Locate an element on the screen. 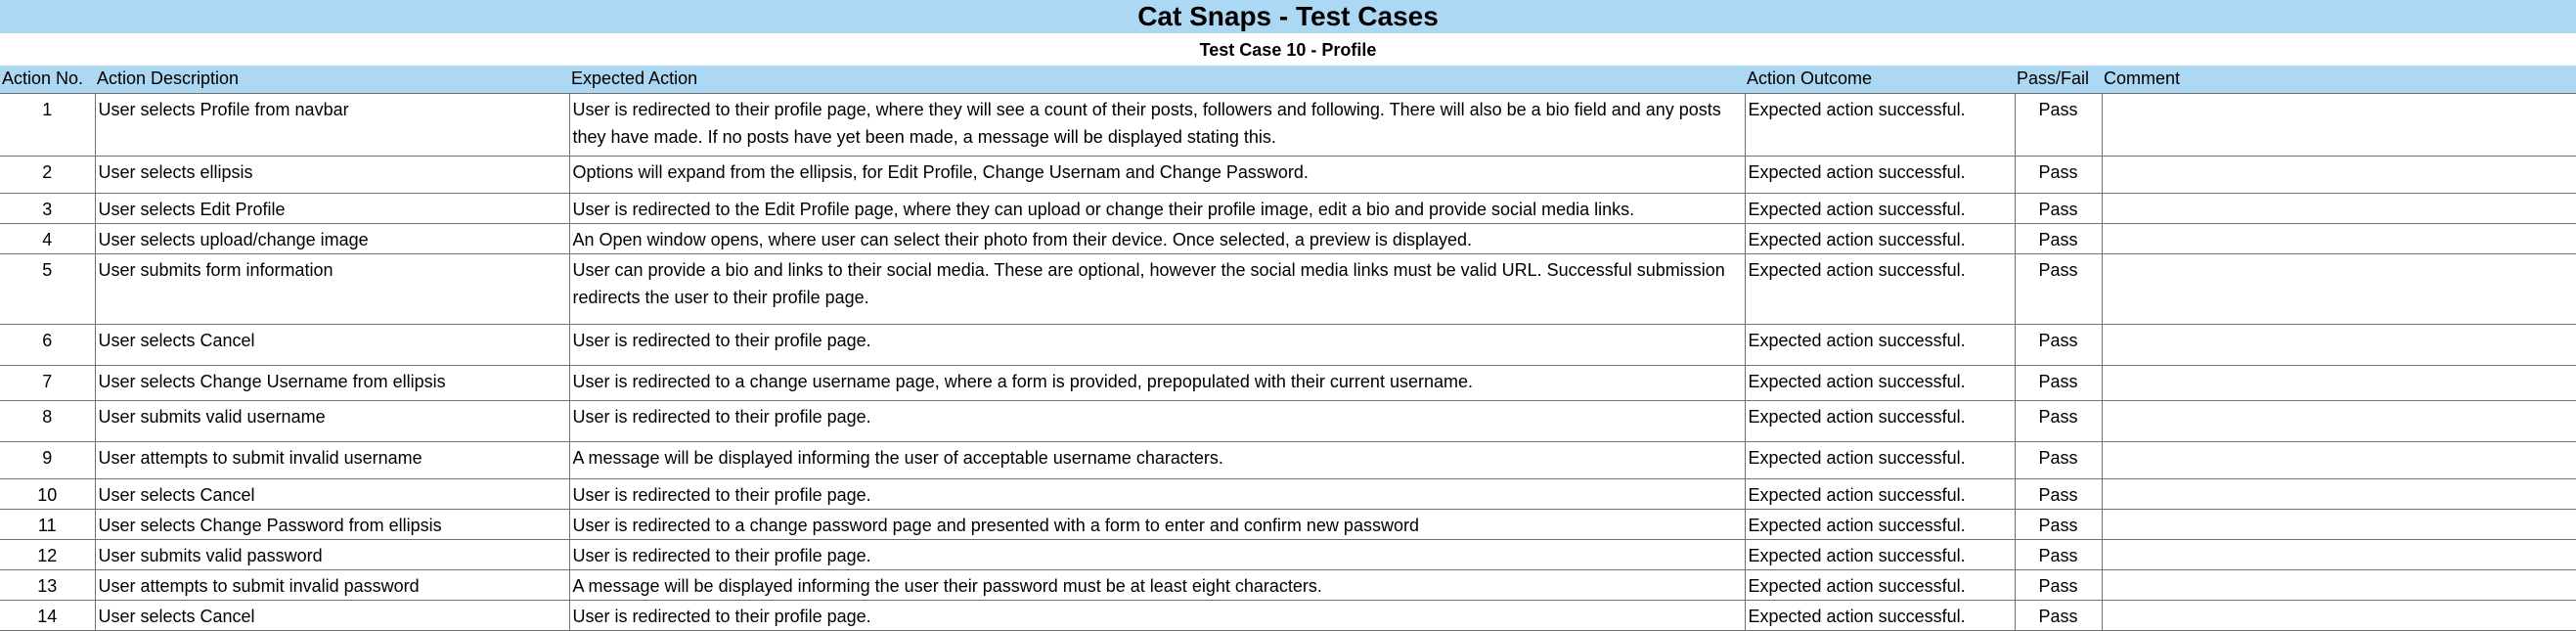 This screenshot has height=631, width=2576. cell-action-no: 7 is located at coordinates (48, 382).